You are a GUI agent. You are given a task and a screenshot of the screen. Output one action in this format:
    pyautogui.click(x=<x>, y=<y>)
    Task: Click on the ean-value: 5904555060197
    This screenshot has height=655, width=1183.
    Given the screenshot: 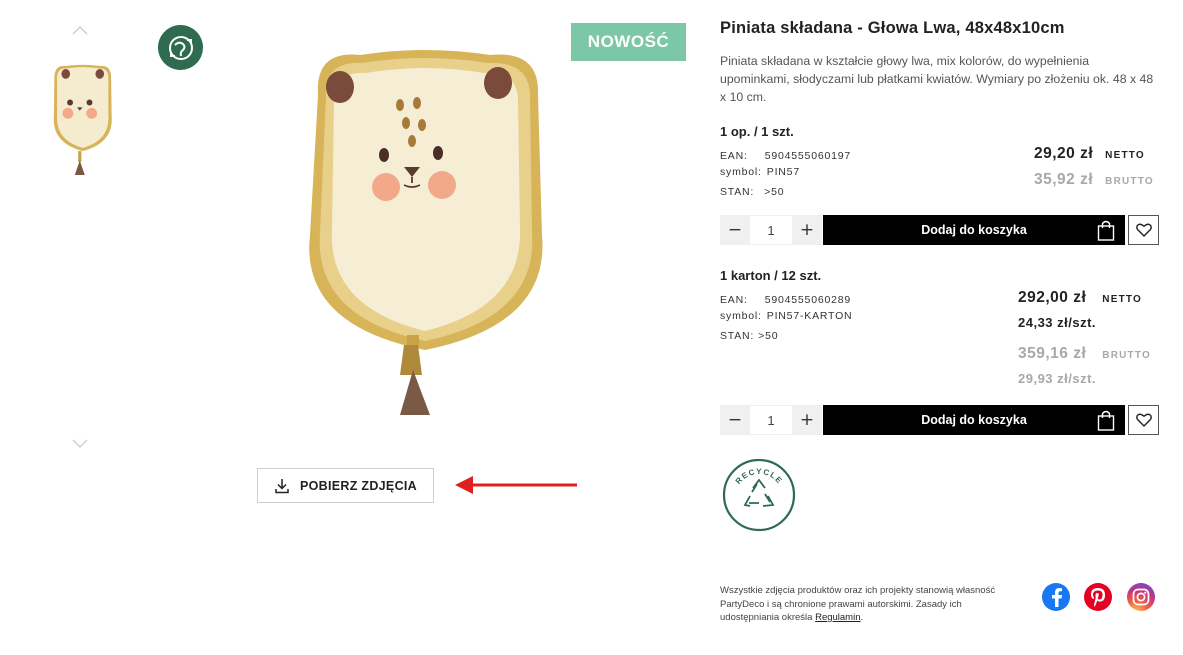 What is the action you would take?
    pyautogui.click(x=808, y=156)
    